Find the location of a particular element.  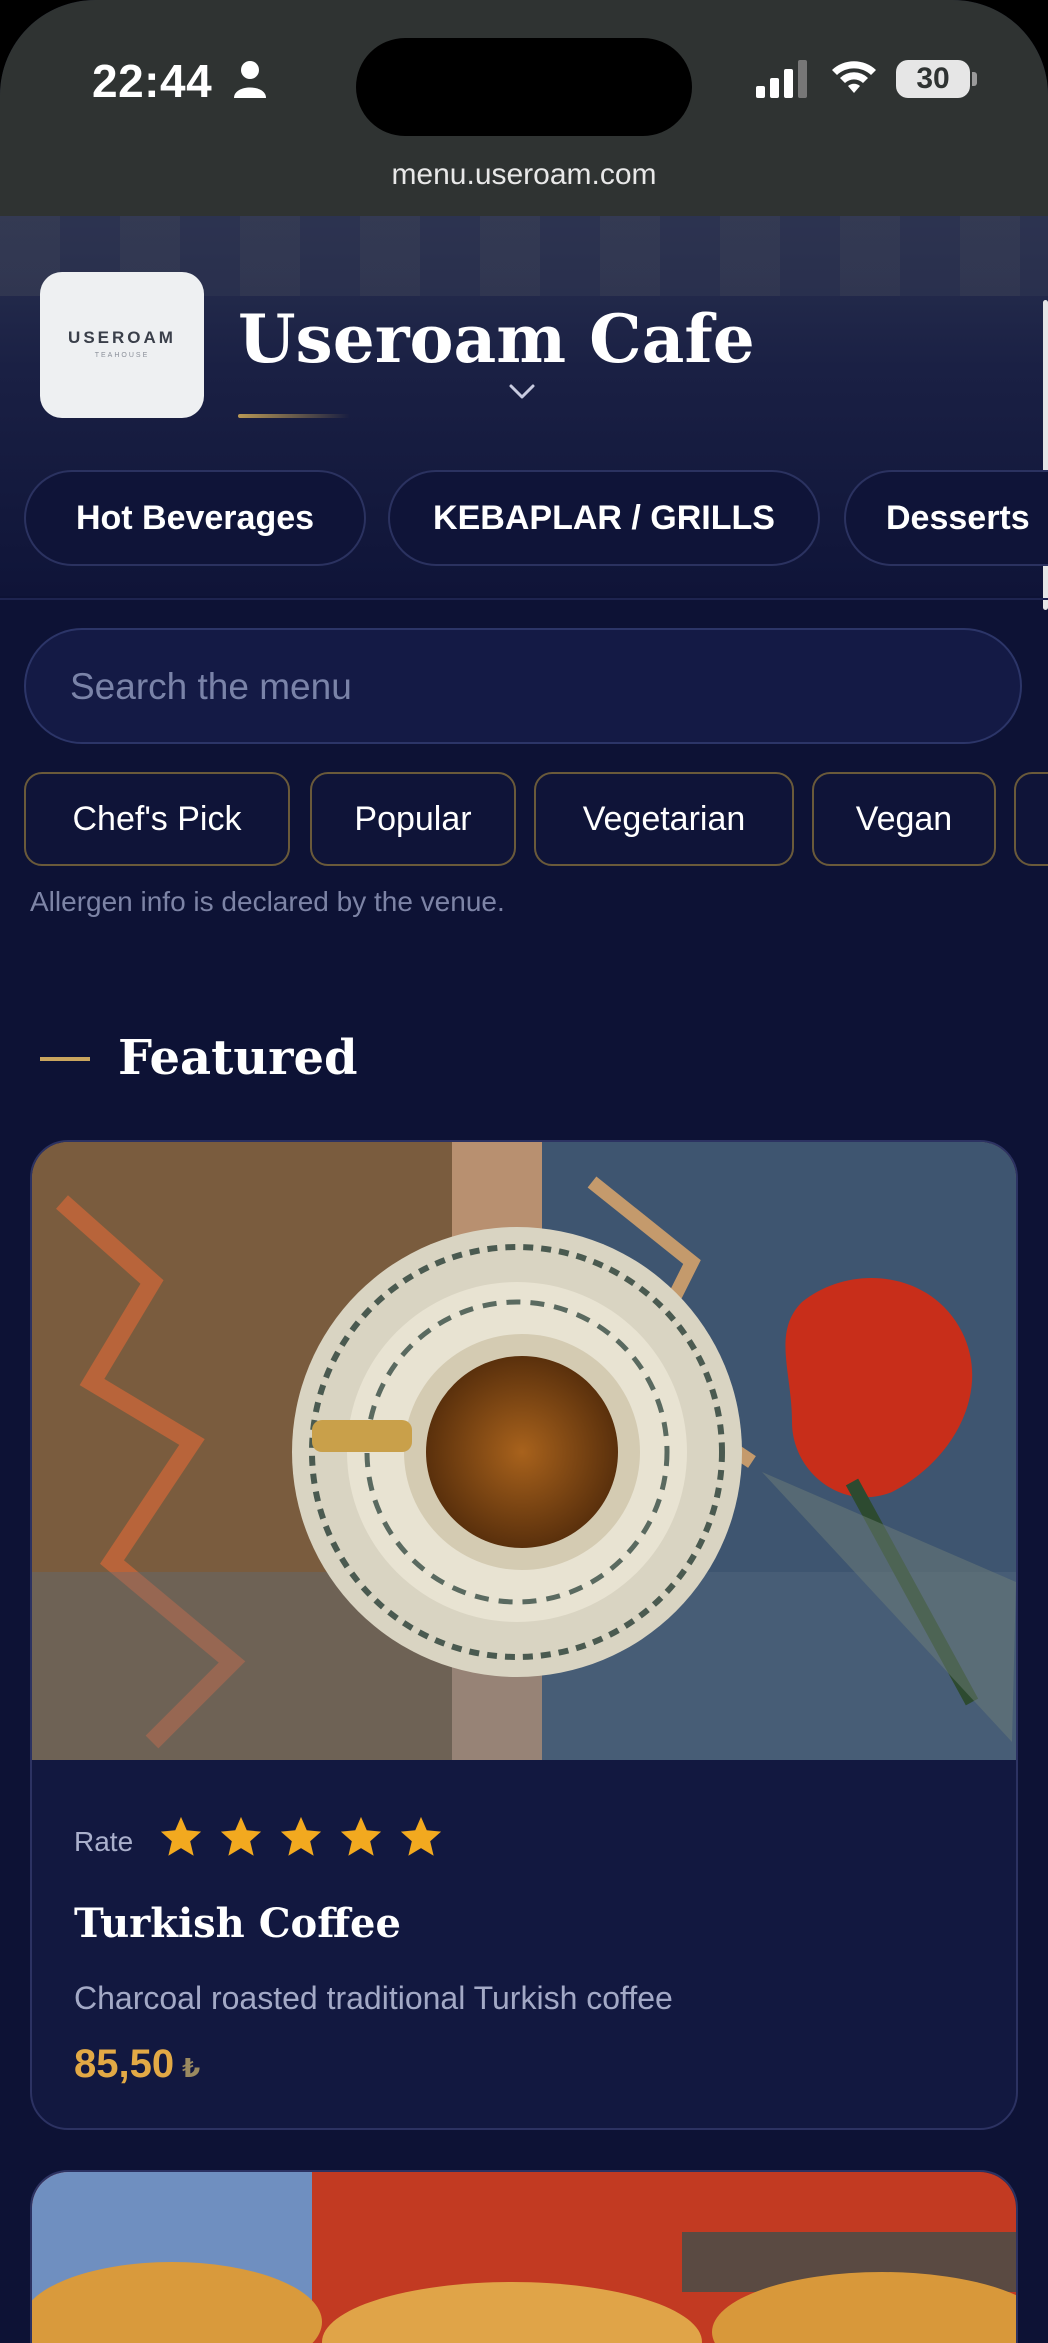

rate-label: Rate is located at coordinates (104, 1841).